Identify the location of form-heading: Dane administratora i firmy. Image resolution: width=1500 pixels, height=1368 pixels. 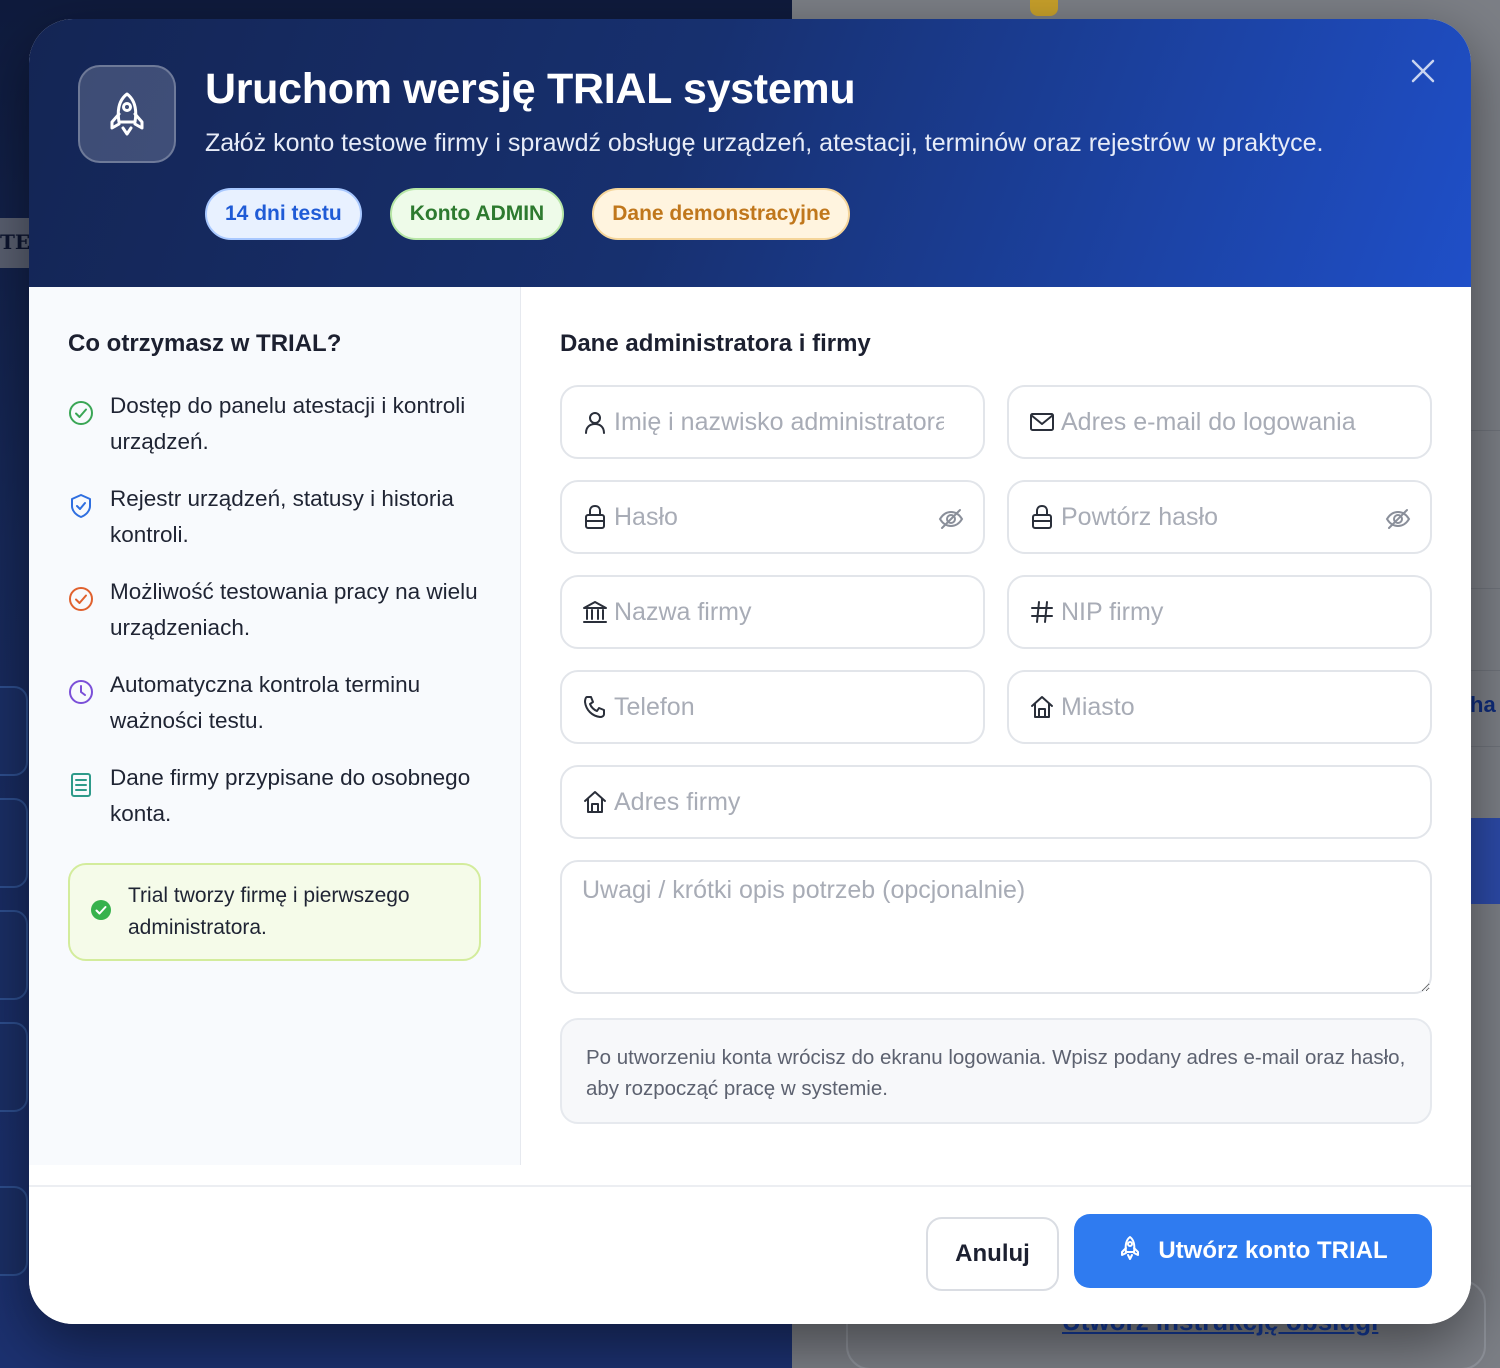
(715, 343).